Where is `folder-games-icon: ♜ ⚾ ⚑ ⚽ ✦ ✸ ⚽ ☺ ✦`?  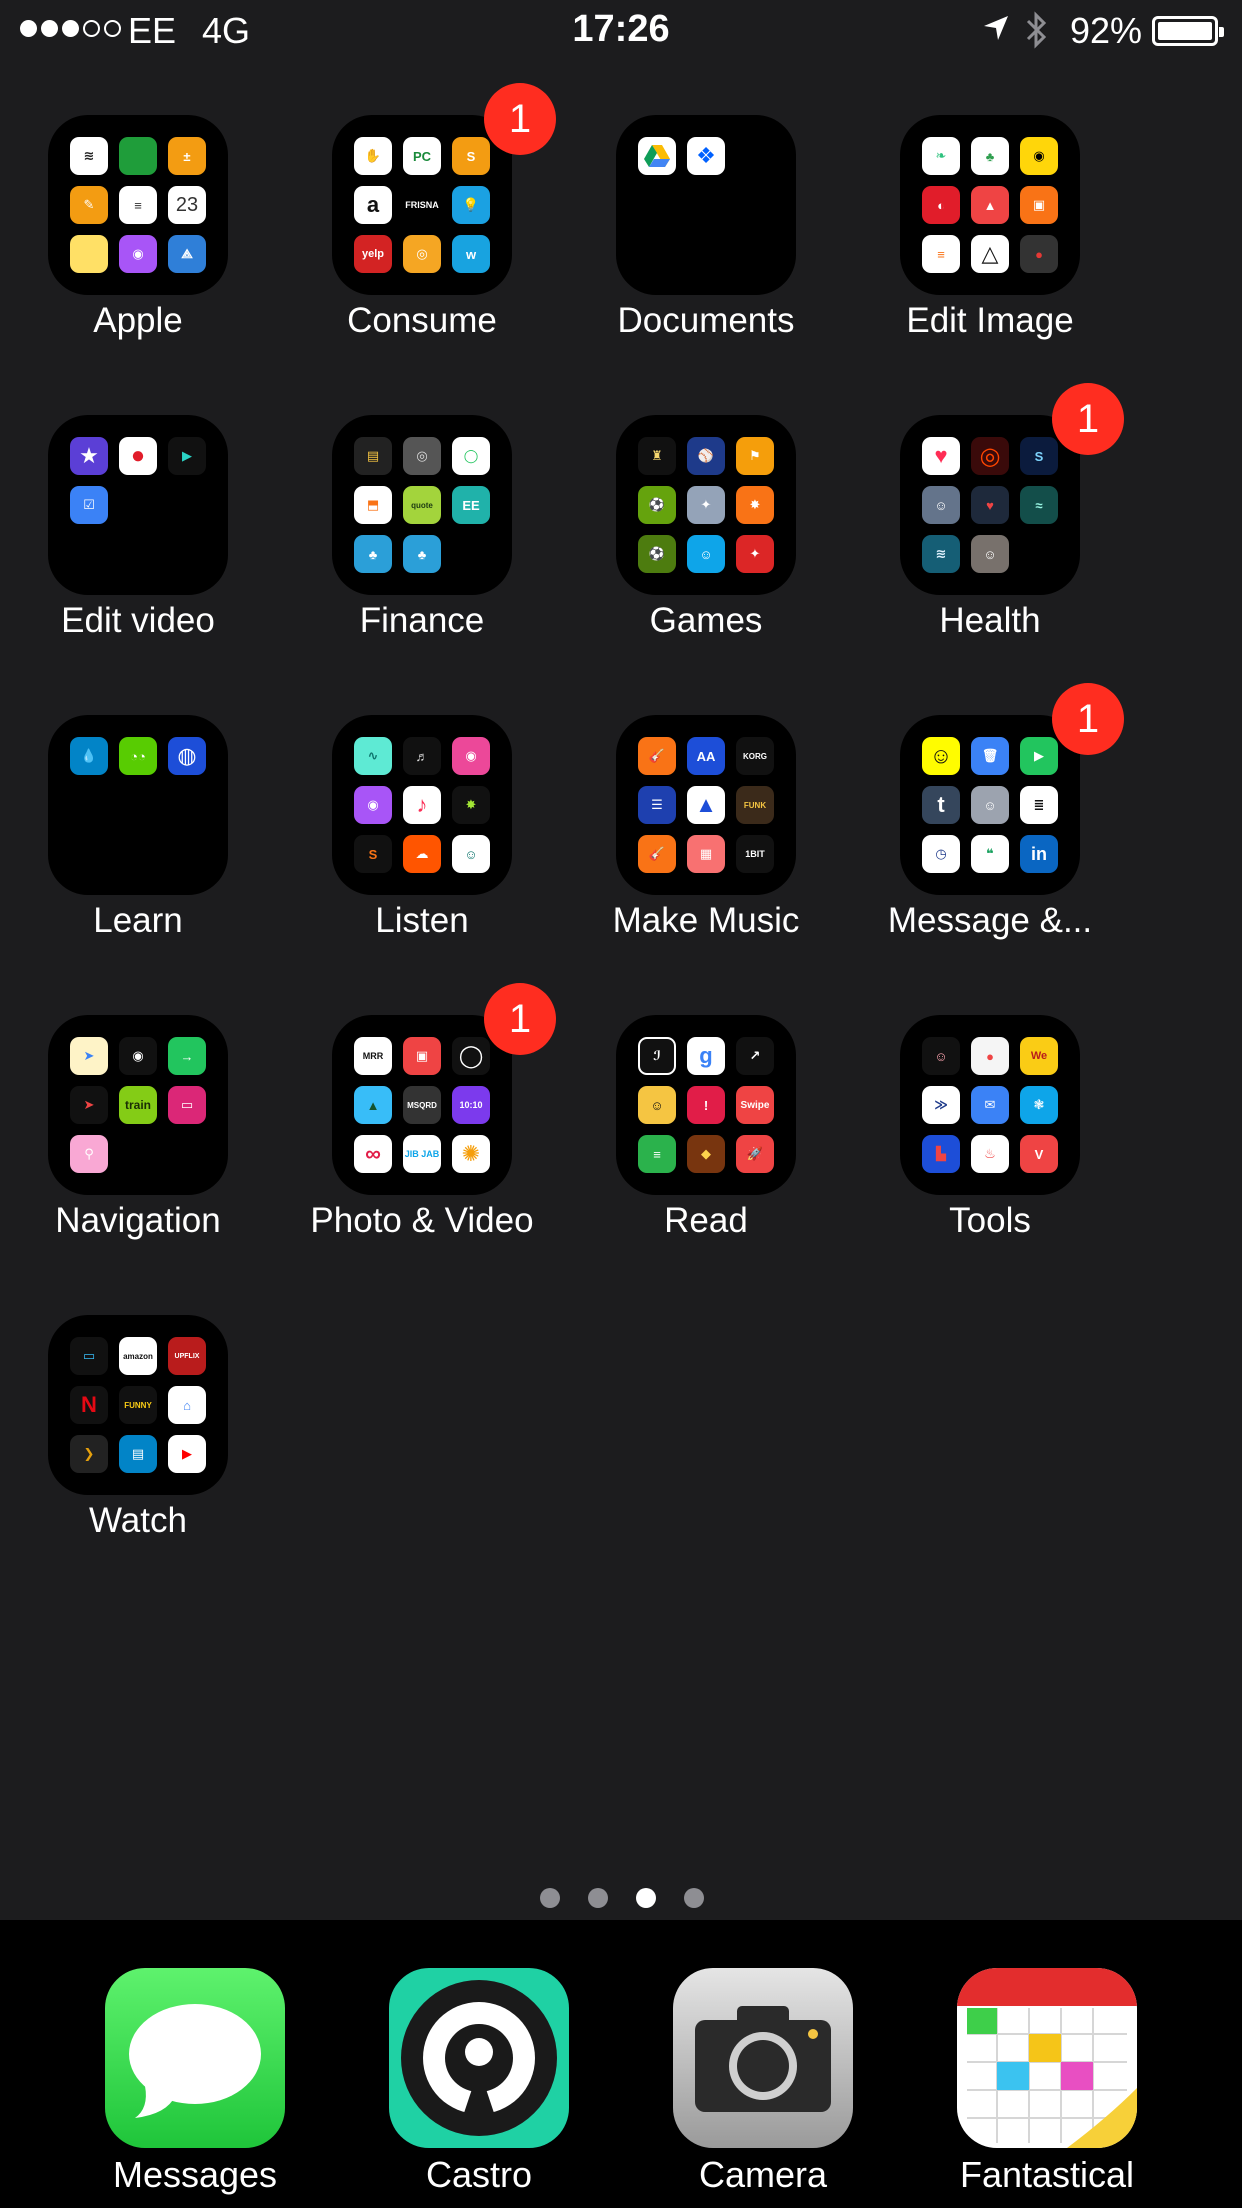
folder-games-icon: ♜ ⚾ ⚑ ⚽ ✦ ✸ ⚽ ☺ ✦ is located at coordinates (706, 505).